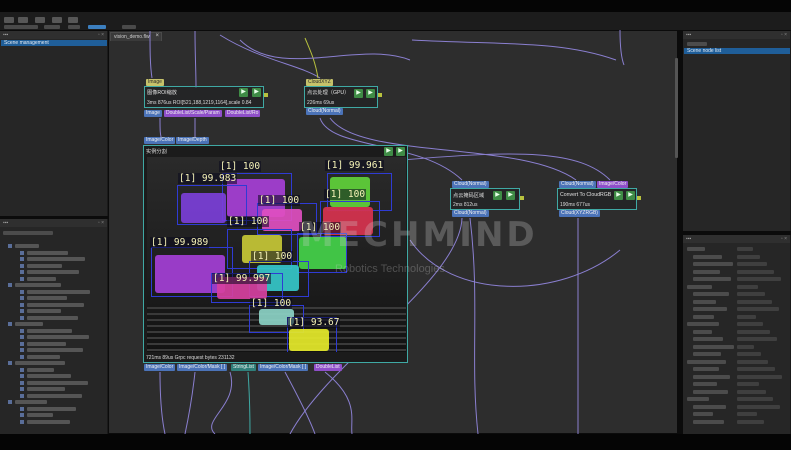  What do you see at coordinates (21, 27) in the screenshot?
I see `toolbar-run-button` at bounding box center [21, 27].